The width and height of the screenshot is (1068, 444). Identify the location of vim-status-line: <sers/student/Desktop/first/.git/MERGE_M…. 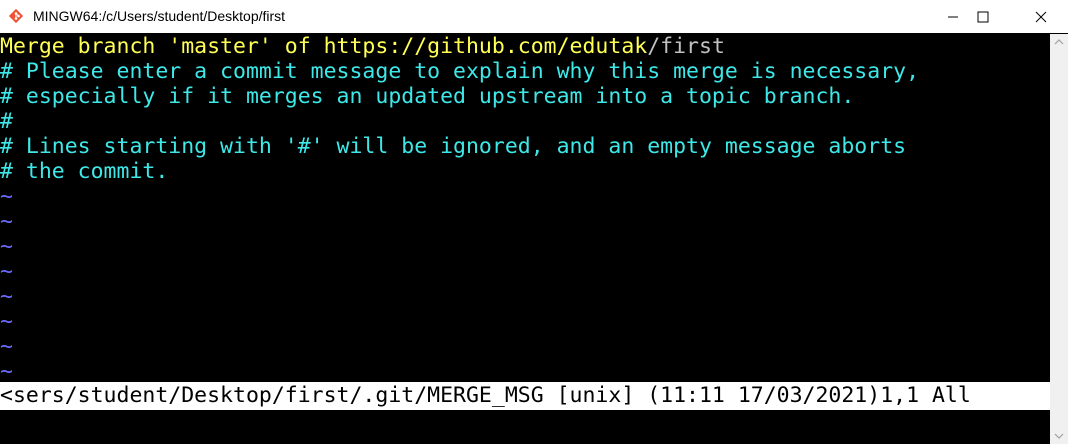
(525, 396).